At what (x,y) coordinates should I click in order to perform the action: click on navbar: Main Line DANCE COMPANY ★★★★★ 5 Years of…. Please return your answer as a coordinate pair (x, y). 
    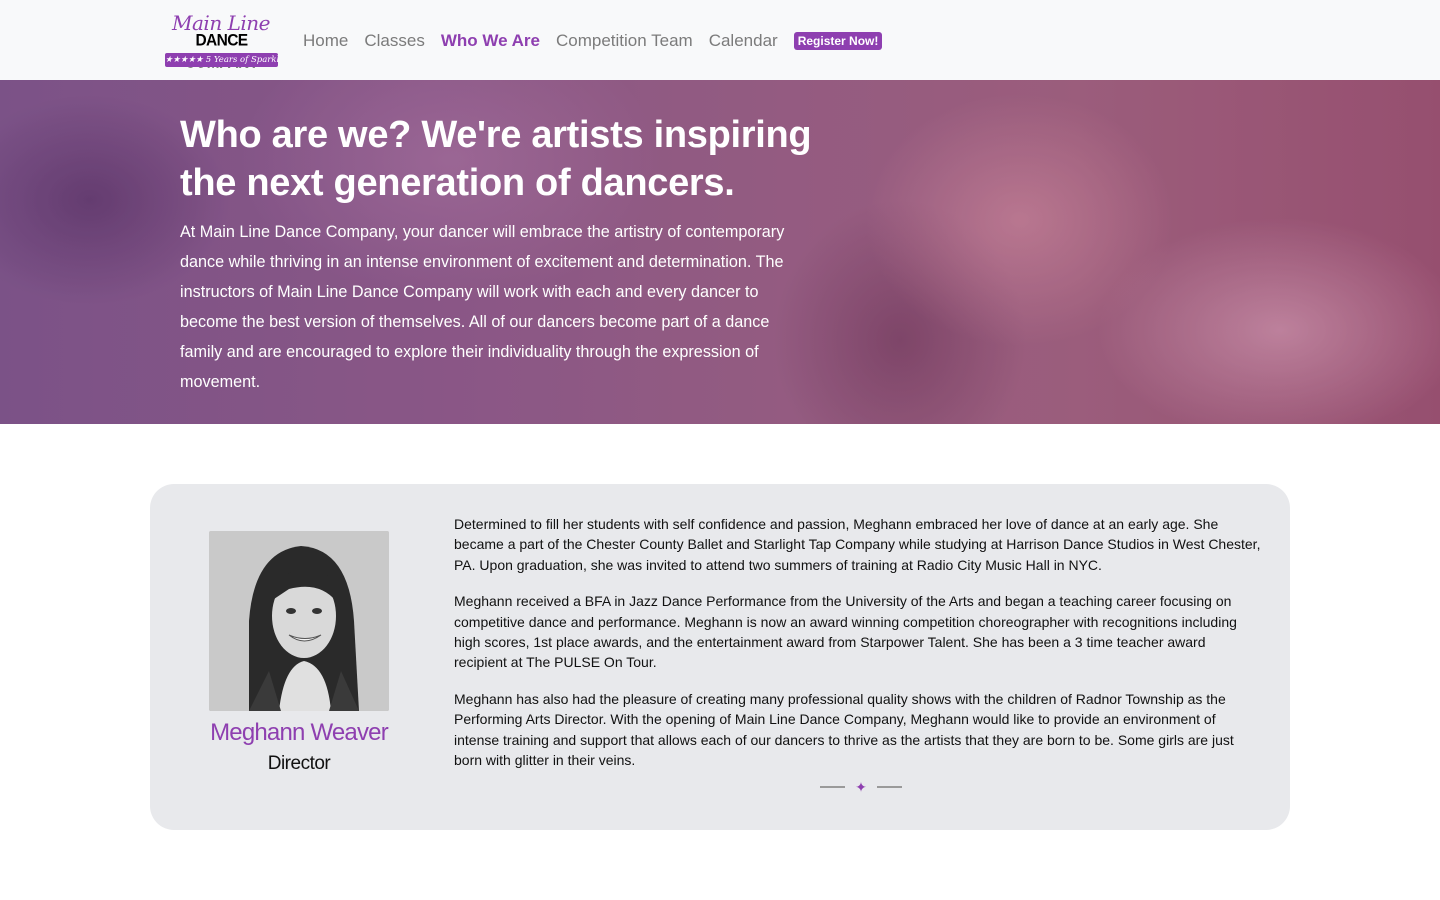
    Looking at the image, I should click on (720, 40).